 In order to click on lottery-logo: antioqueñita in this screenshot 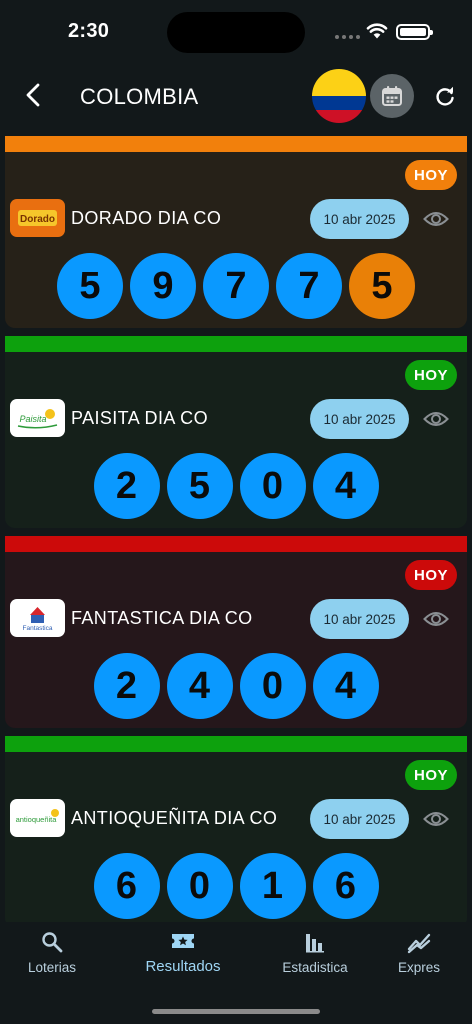, I will do `click(37, 818)`.